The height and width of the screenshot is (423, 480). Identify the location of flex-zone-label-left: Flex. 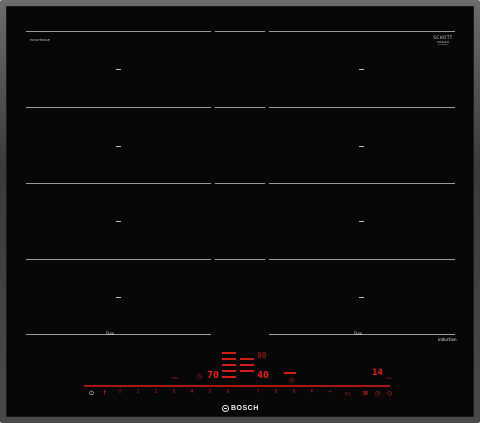
(110, 333).